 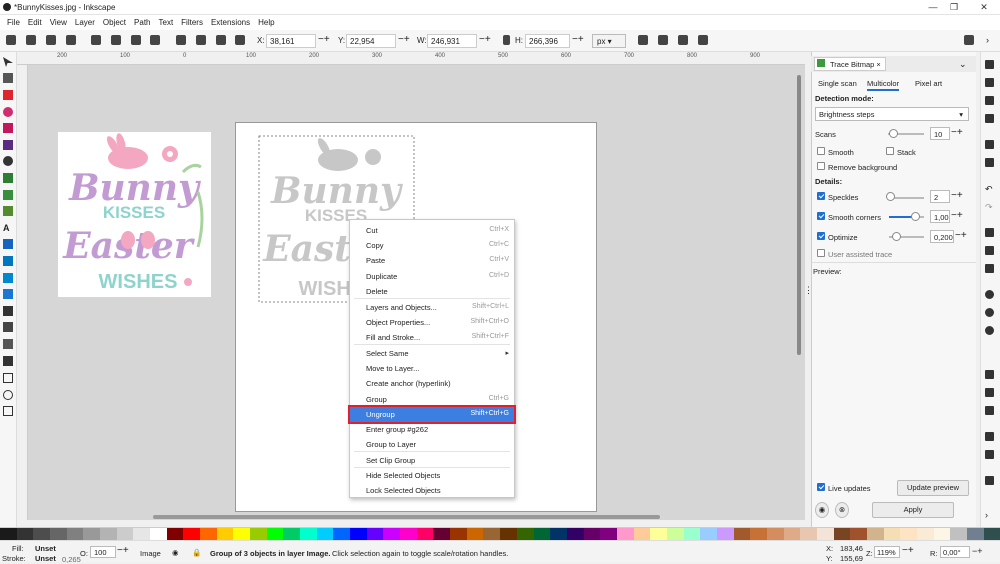 What do you see at coordinates (878, 64) in the screenshot?
I see `close-tab-icon: ×` at bounding box center [878, 64].